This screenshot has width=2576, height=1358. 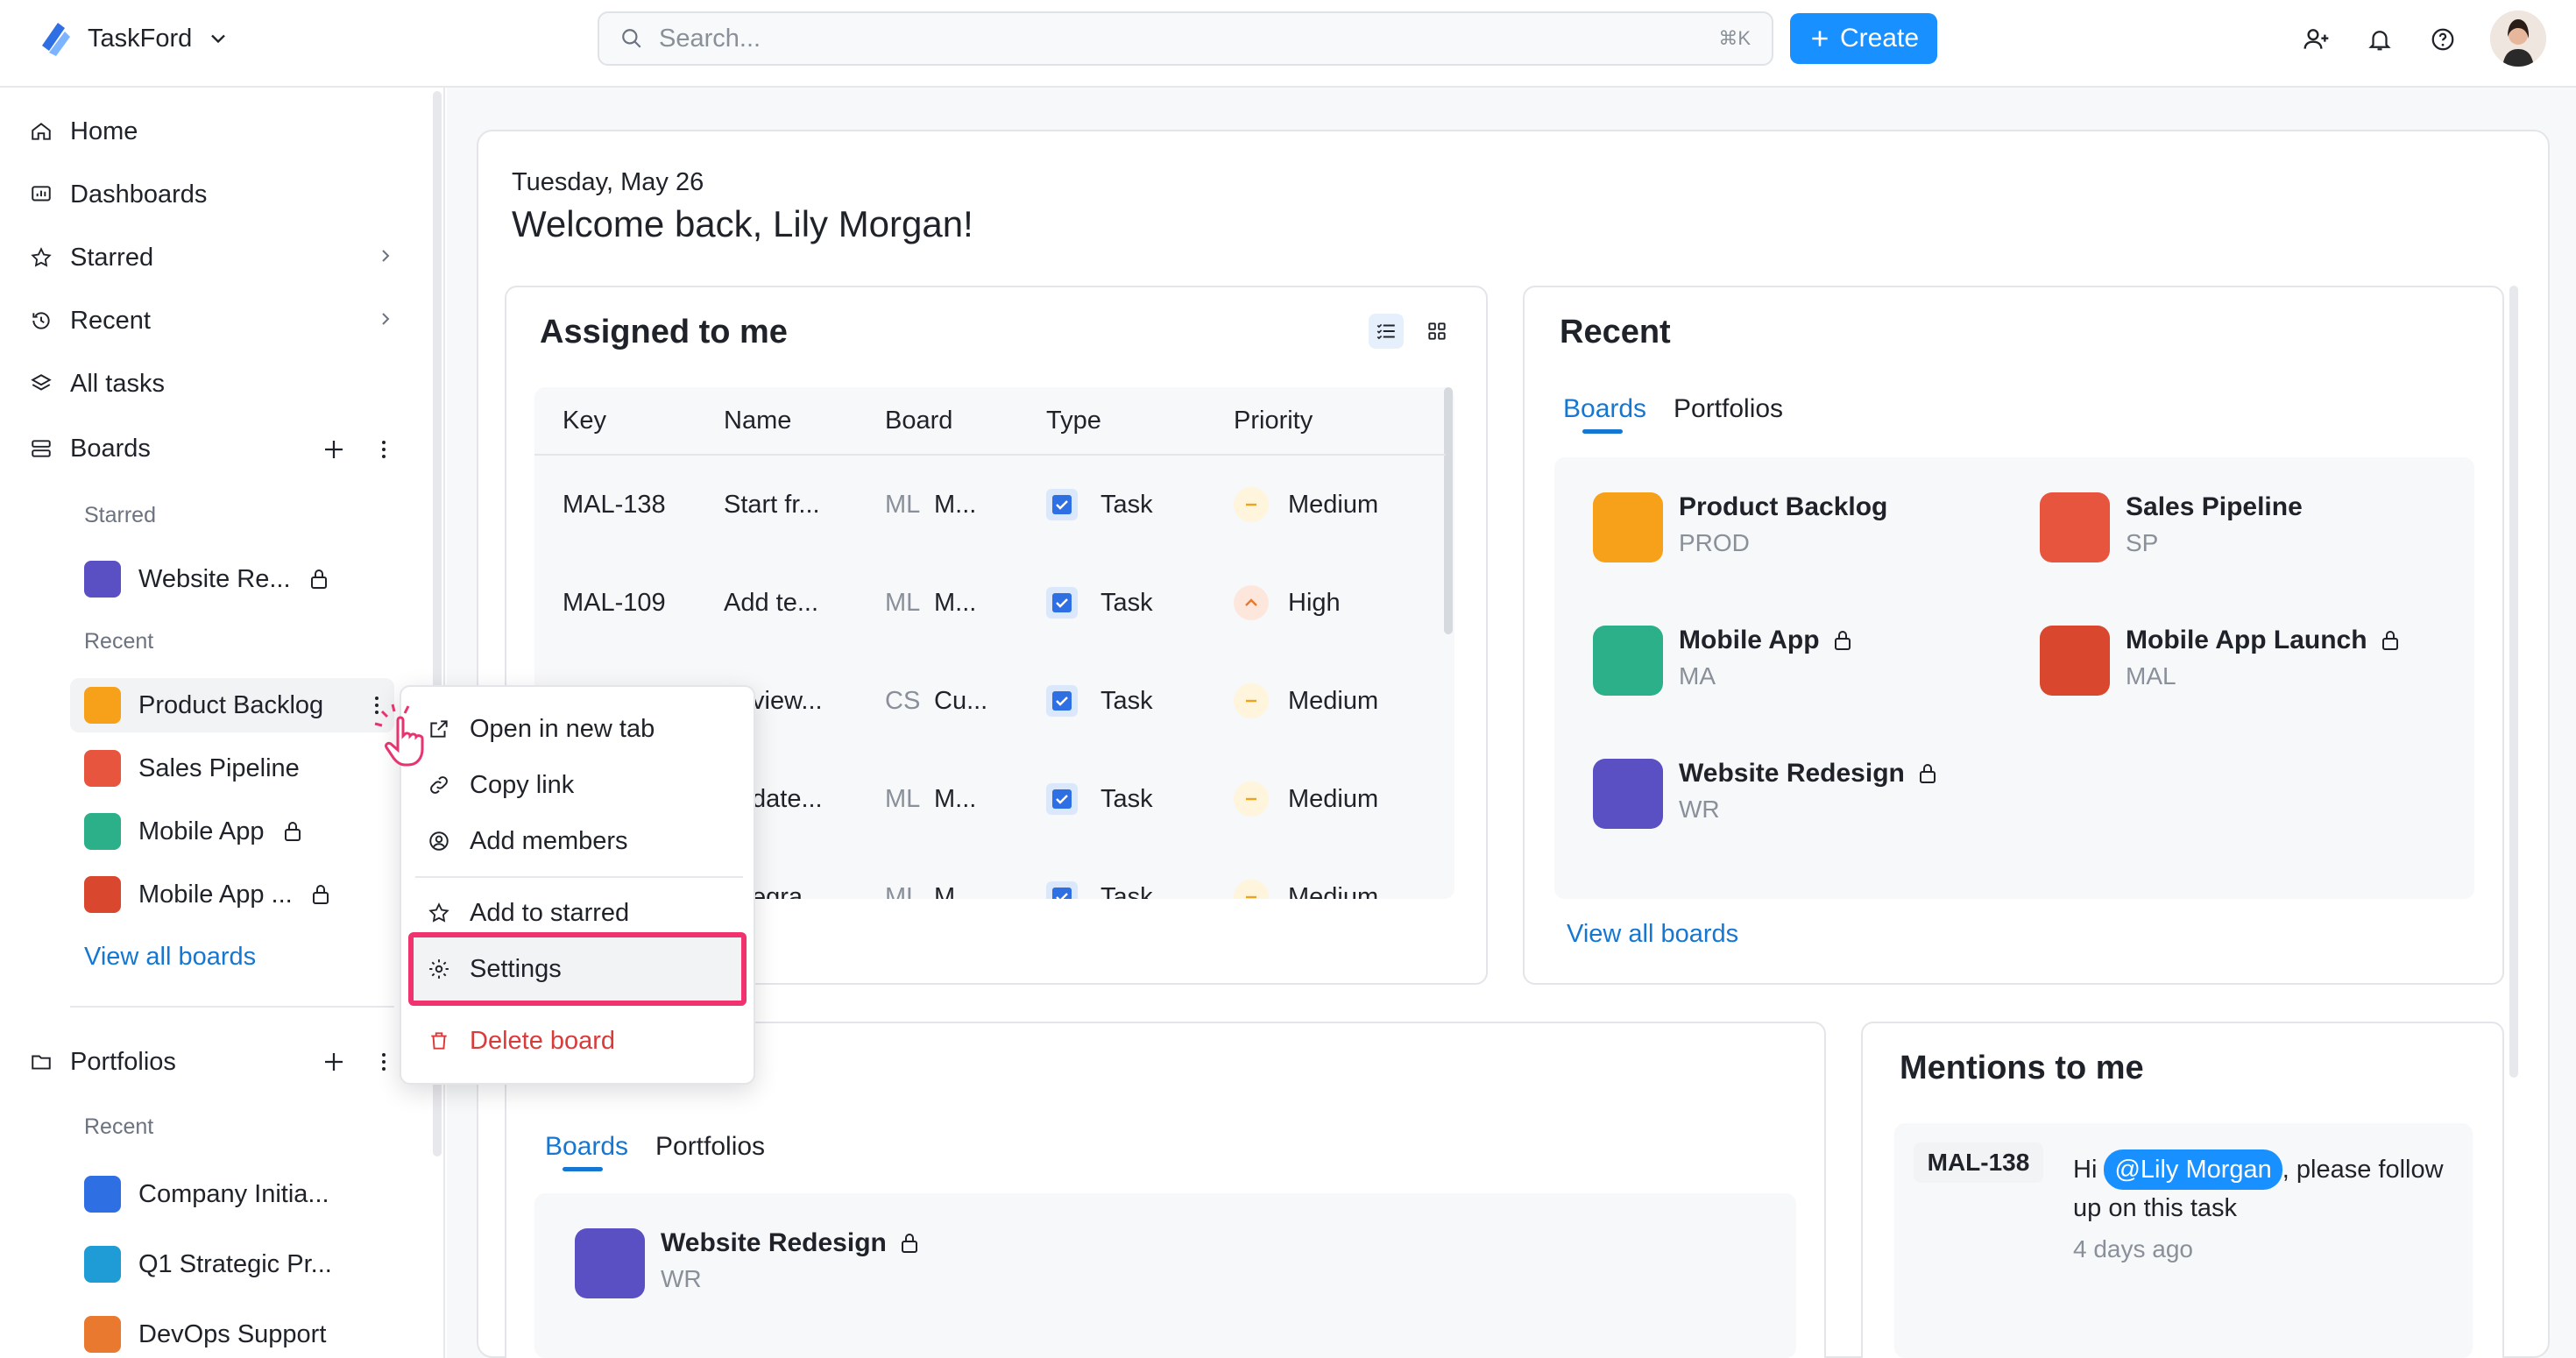 I want to click on board-name: Product Backlog, so click(x=231, y=704).